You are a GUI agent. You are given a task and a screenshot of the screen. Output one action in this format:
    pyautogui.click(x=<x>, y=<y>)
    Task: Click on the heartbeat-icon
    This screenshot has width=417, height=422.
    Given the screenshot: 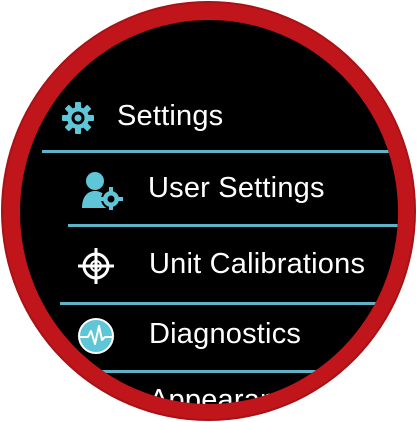 What is the action you would take?
    pyautogui.click(x=96, y=336)
    